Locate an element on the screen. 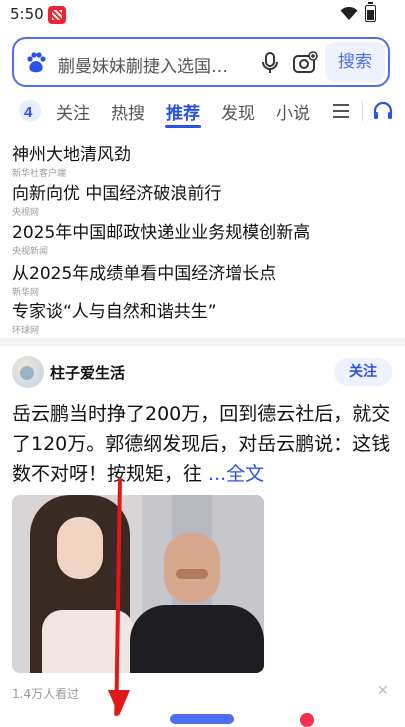 Image resolution: width=405 pixels, height=727 pixels. author-name: 柱子爱生活 is located at coordinates (87, 372).